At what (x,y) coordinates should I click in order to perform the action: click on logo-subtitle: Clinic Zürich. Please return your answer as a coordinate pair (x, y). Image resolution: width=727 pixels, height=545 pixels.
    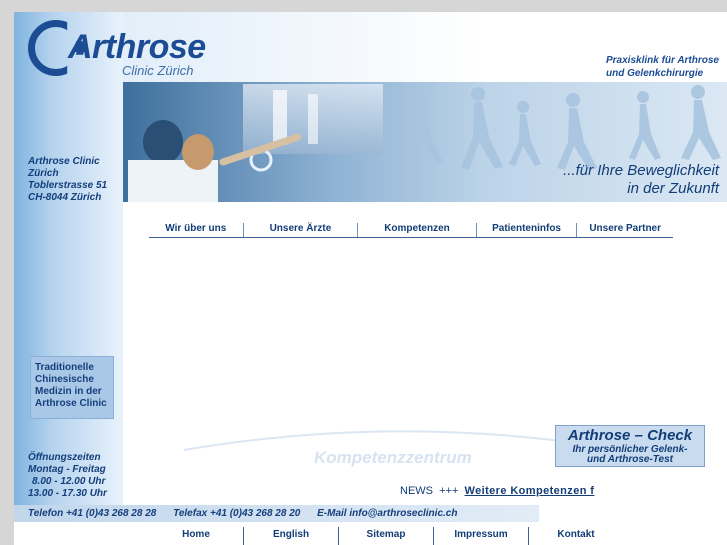
    Looking at the image, I should click on (158, 70).